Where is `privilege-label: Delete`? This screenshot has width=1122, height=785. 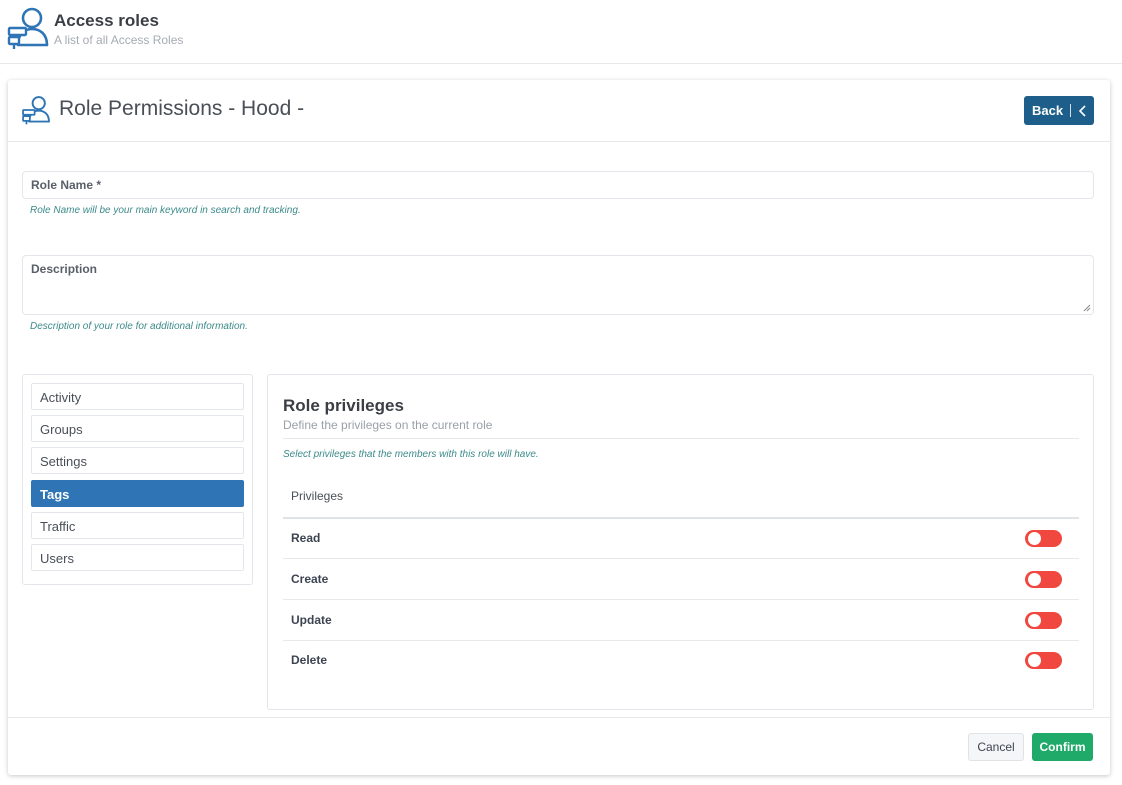 privilege-label: Delete is located at coordinates (309, 660).